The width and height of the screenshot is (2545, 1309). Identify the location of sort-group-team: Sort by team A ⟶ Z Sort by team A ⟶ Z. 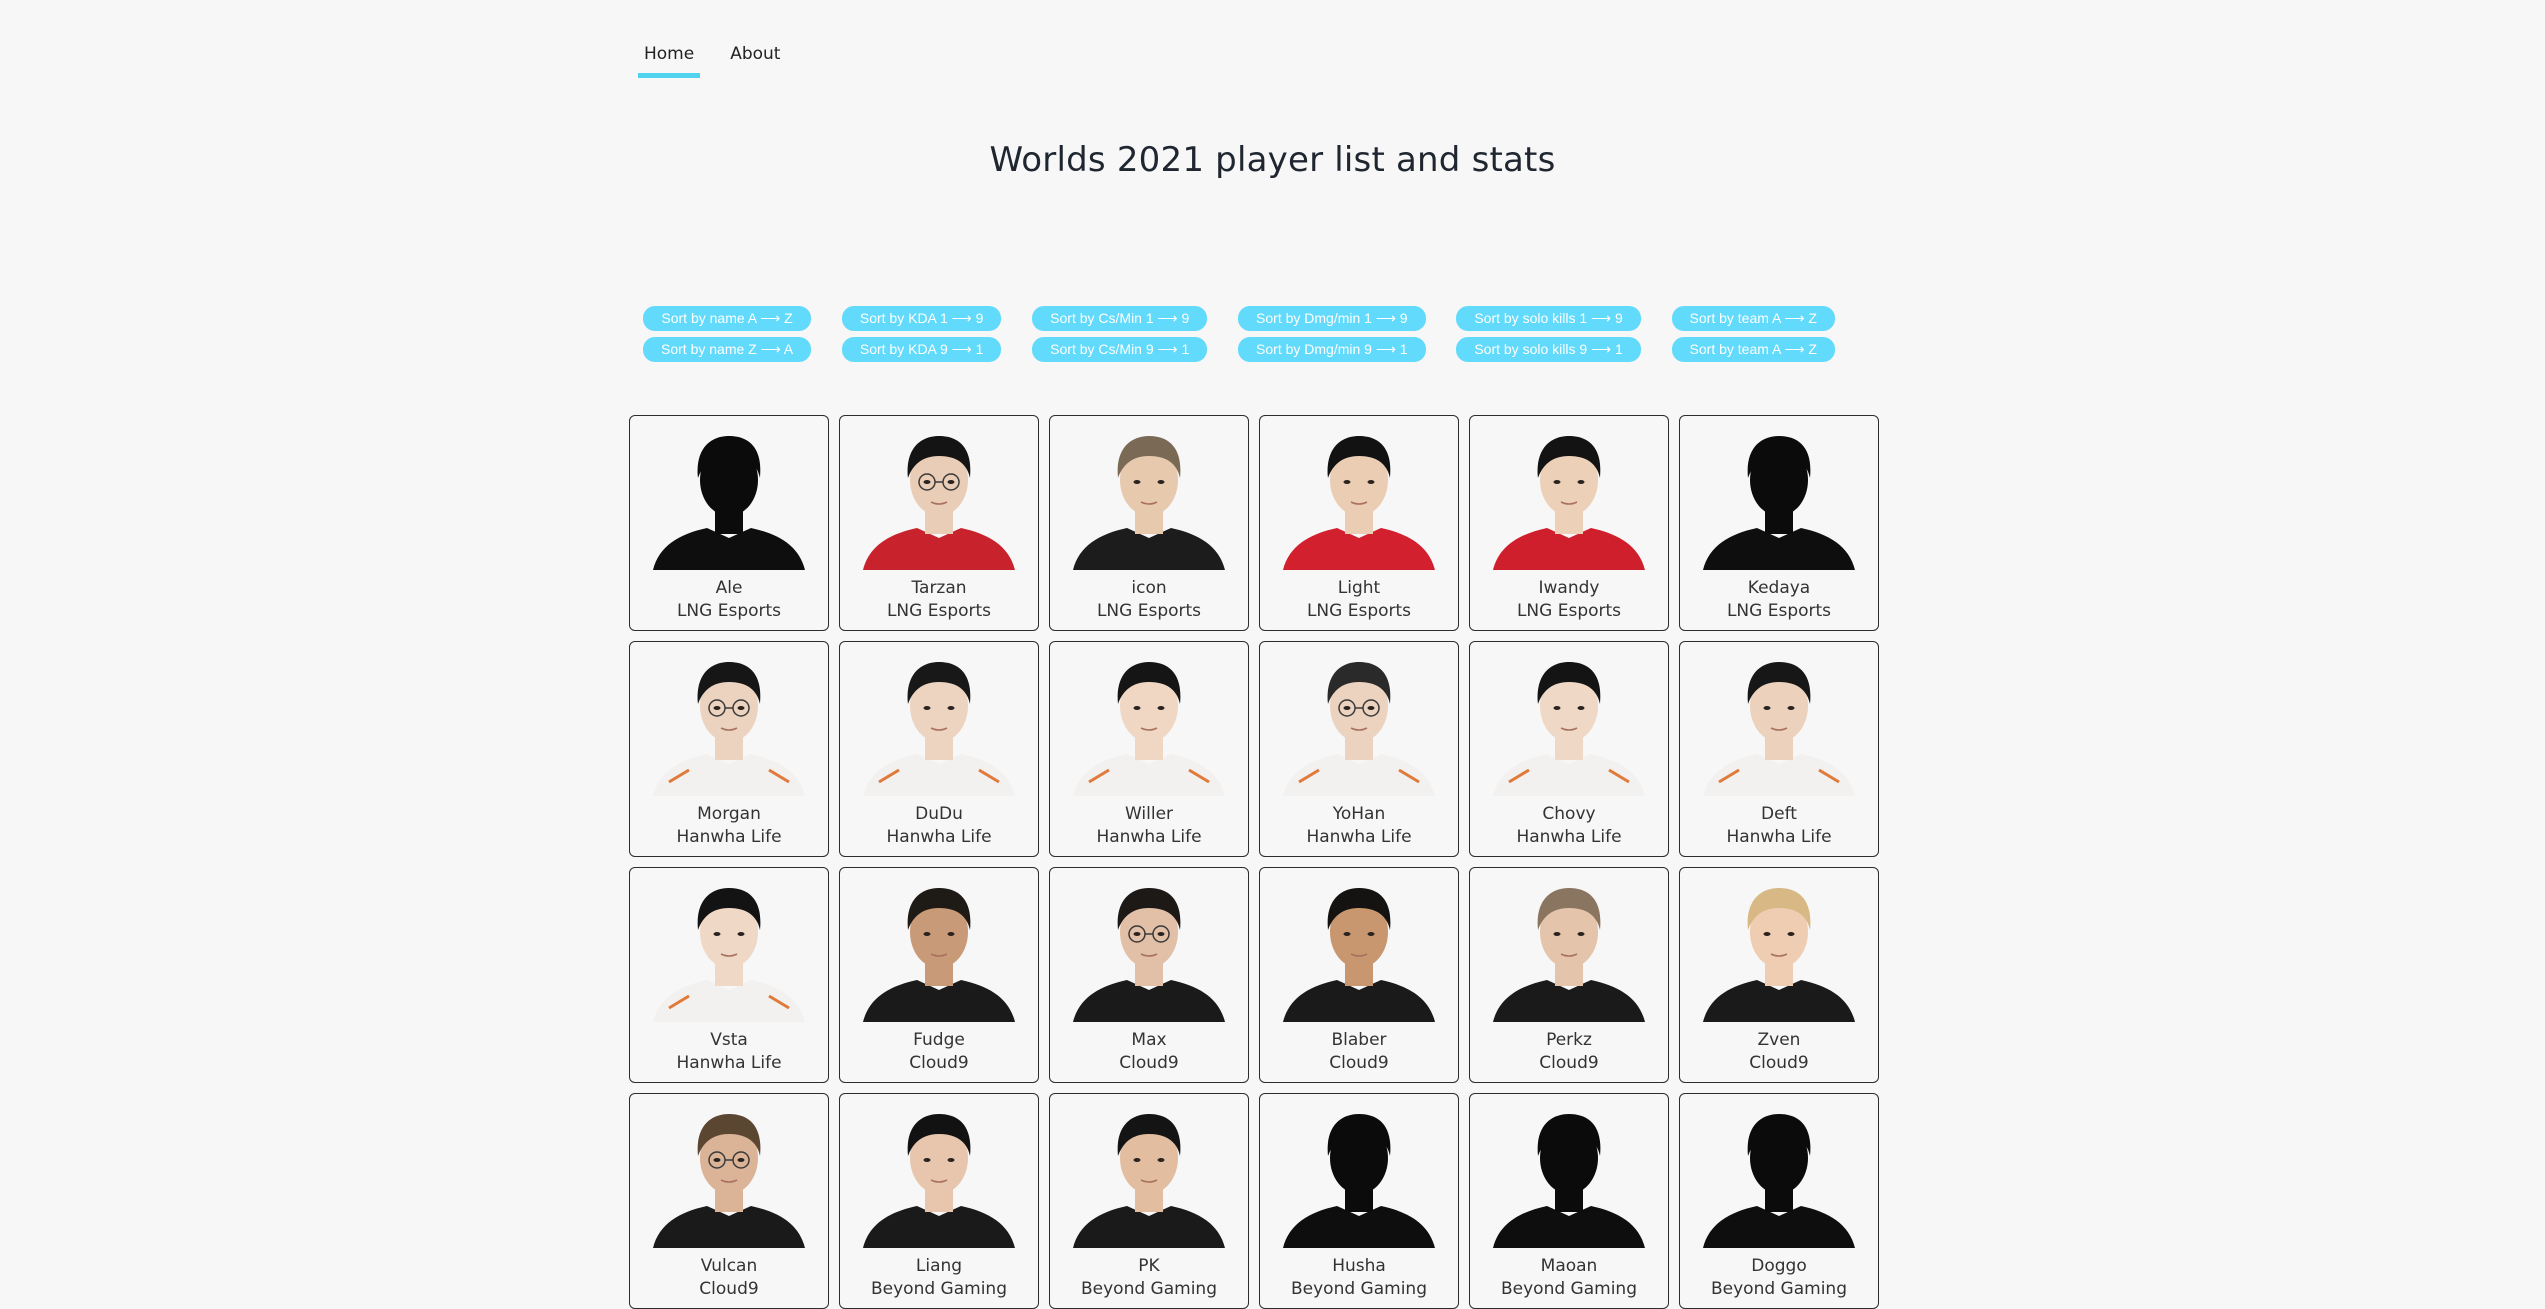
(1753, 334).